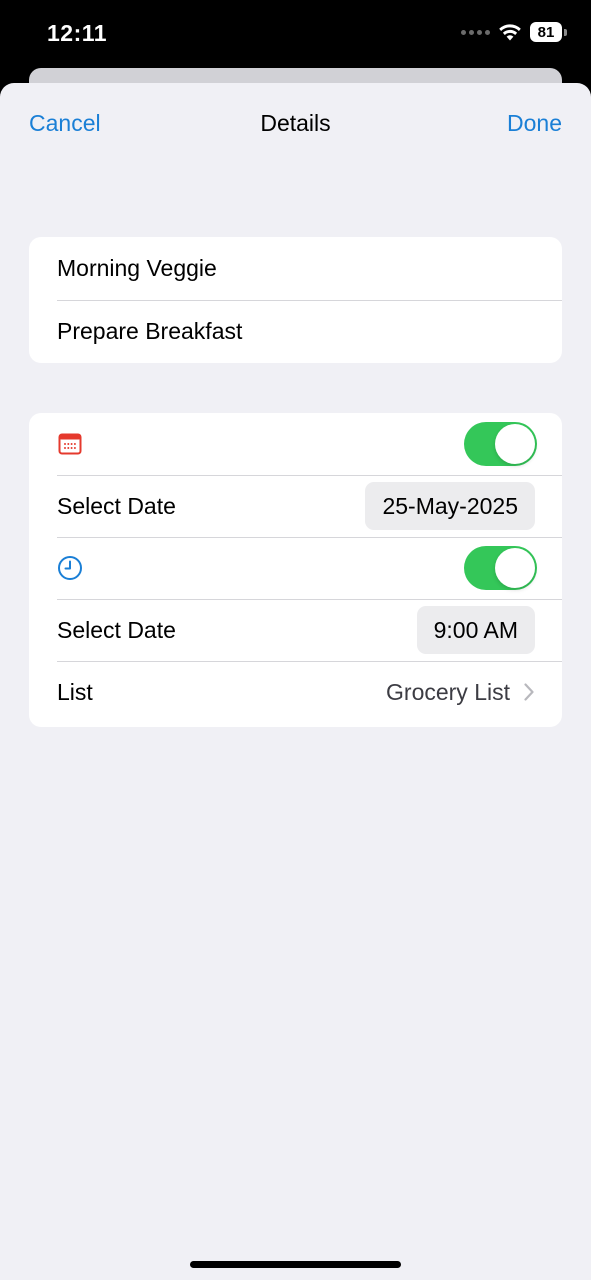 The width and height of the screenshot is (591, 1280). What do you see at coordinates (295, 331) in the screenshot?
I see `task-notes-field: Prepare Breakfast` at bounding box center [295, 331].